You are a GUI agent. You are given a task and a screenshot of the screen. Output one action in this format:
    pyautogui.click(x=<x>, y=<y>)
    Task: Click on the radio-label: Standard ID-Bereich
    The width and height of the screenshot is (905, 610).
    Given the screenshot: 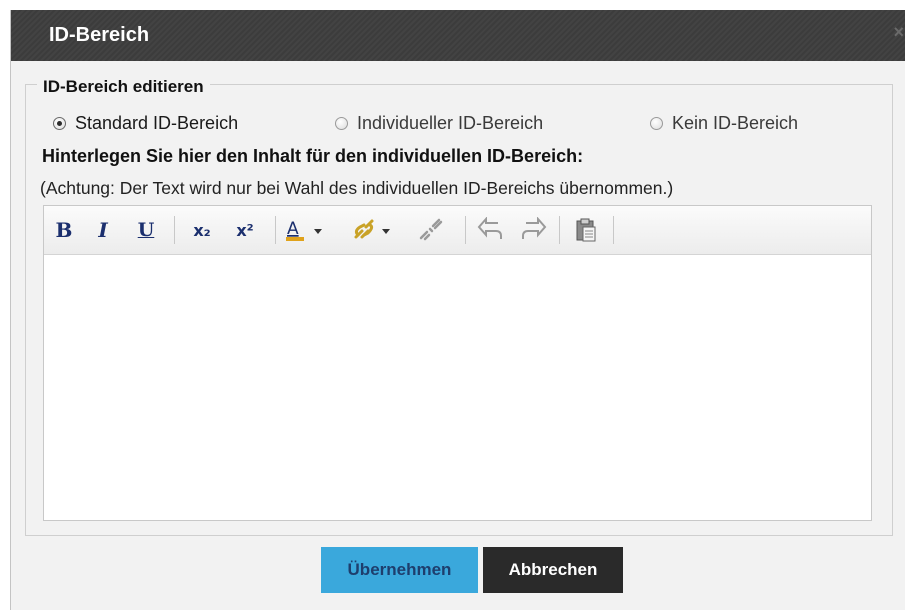 What is the action you would take?
    pyautogui.click(x=157, y=123)
    